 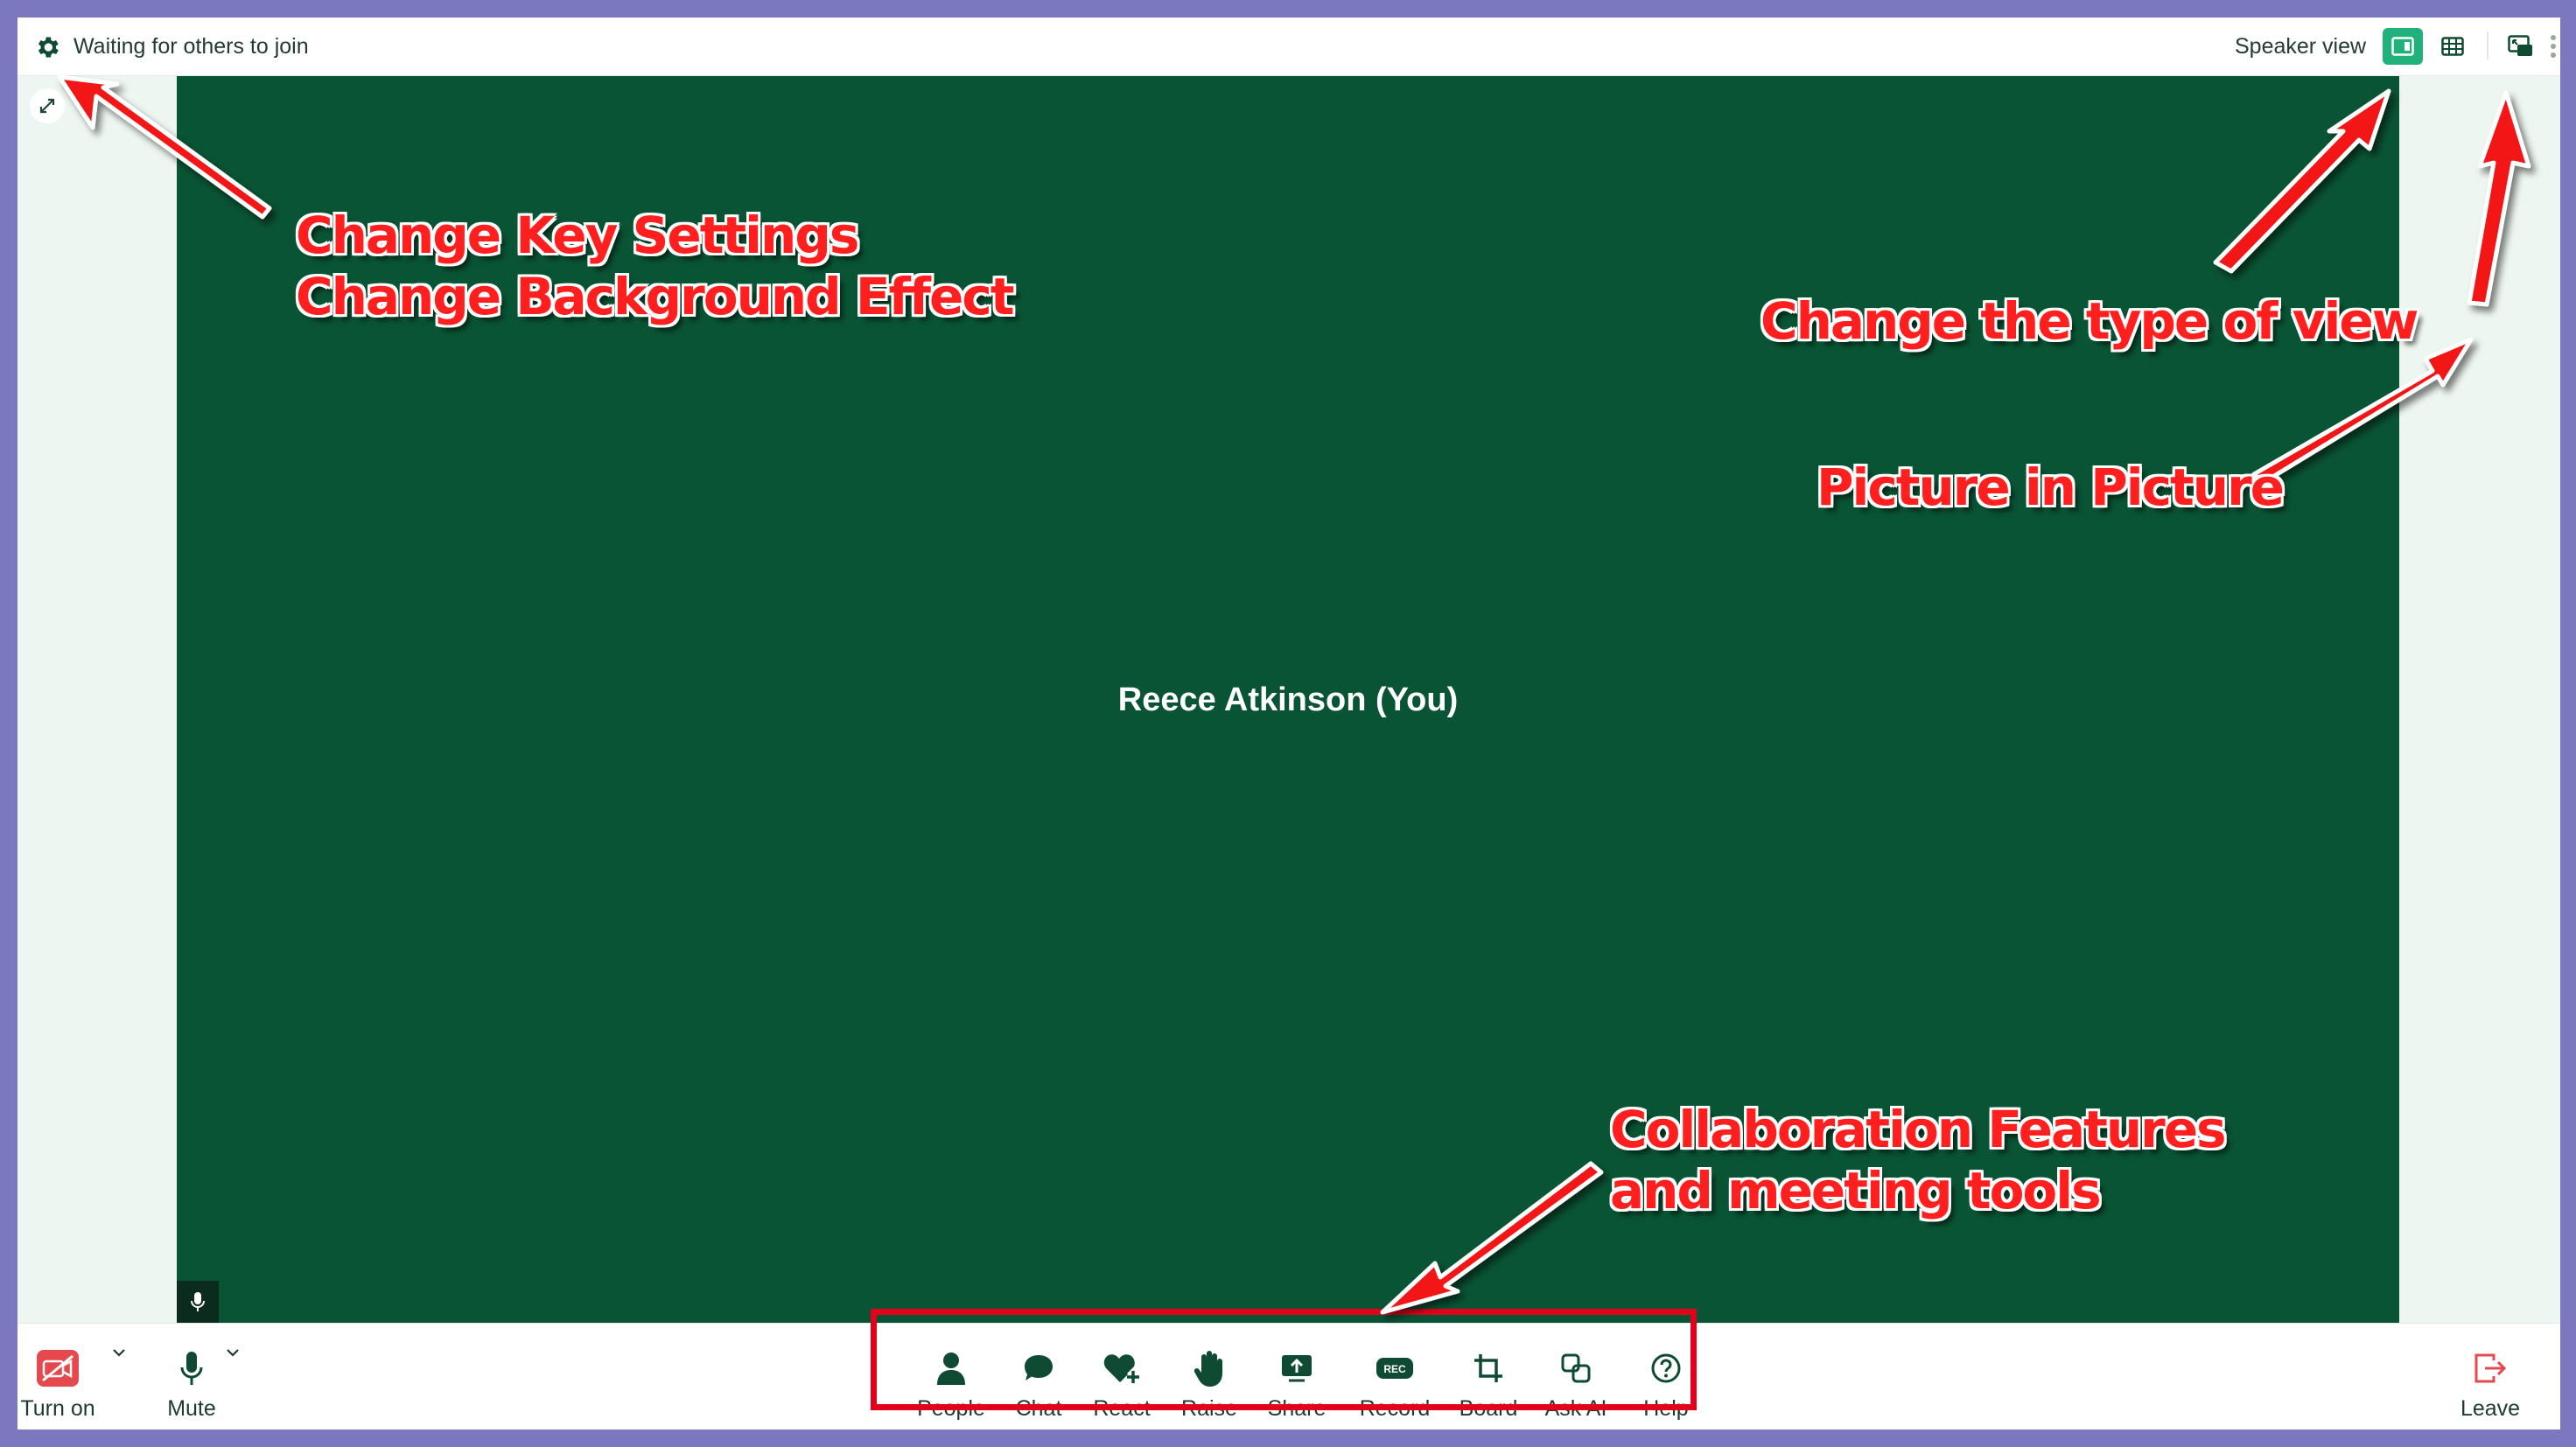 I want to click on picture-in-picture-icon, so click(x=2520, y=45).